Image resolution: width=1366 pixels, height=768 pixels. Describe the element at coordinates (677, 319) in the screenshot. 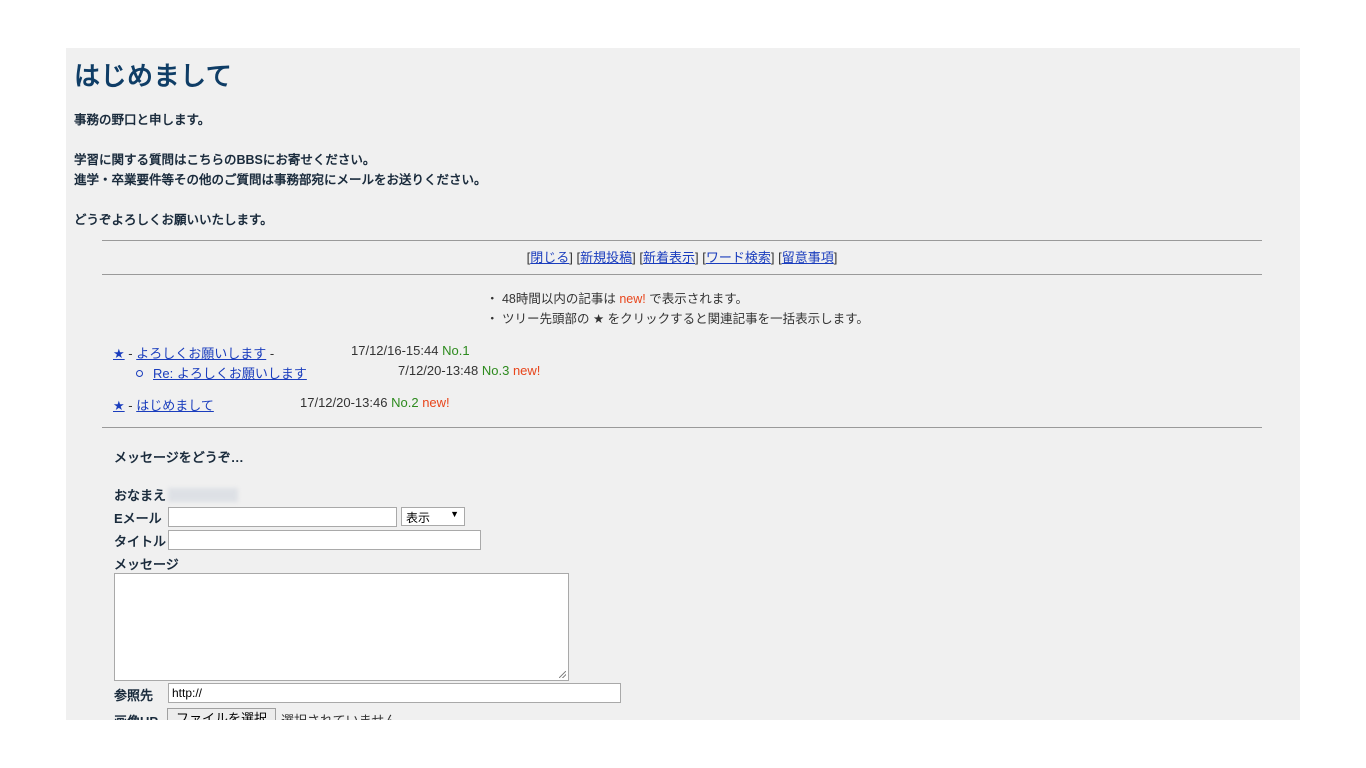

I see `note-star-tree: ・ ツリー先頭部の ★ をクリックすると関連記事を一括表示します。` at that location.